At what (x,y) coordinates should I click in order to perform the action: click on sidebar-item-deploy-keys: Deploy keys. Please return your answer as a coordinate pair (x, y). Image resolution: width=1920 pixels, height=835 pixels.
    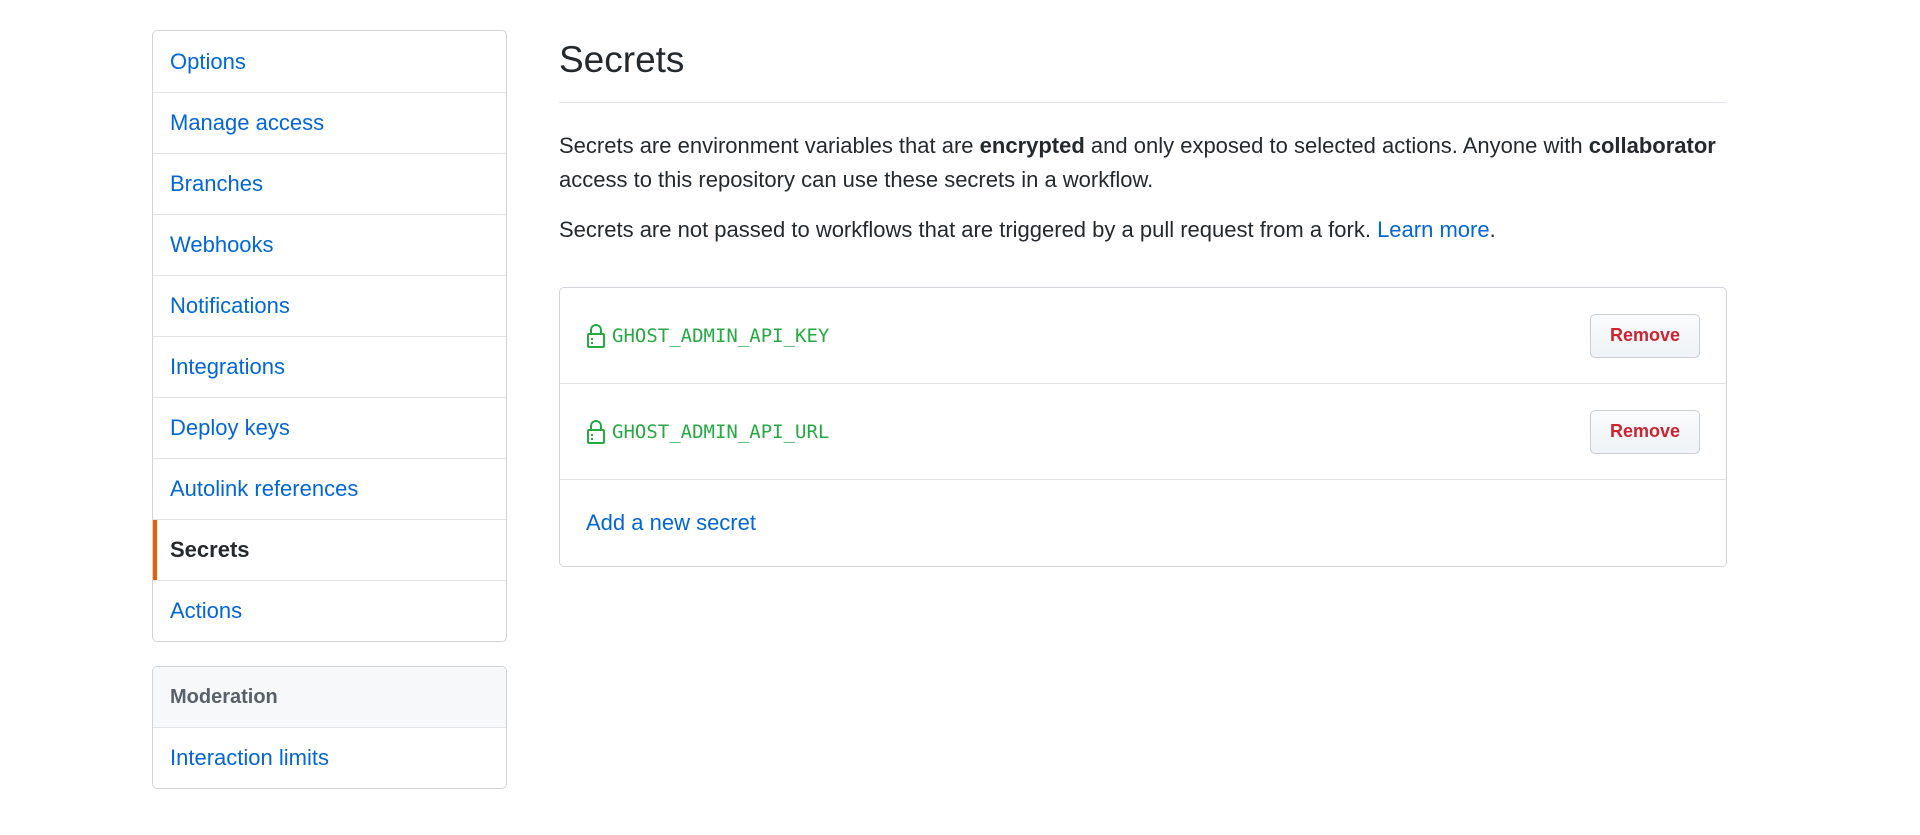
    Looking at the image, I should click on (329, 427).